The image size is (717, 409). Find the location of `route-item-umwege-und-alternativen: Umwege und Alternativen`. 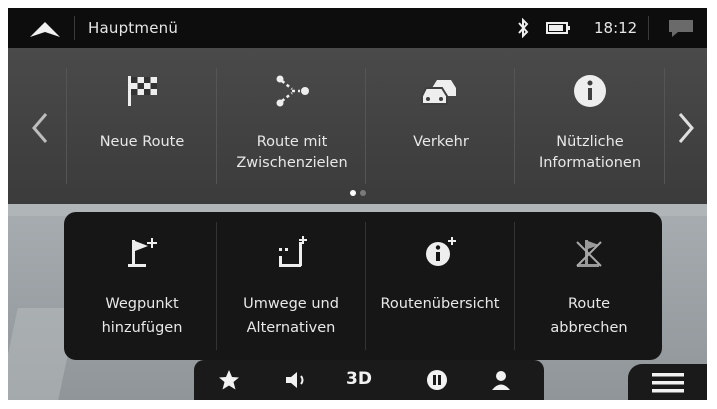

route-item-umwege-und-alternativen: Umwege und Alternativen is located at coordinates (291, 286).